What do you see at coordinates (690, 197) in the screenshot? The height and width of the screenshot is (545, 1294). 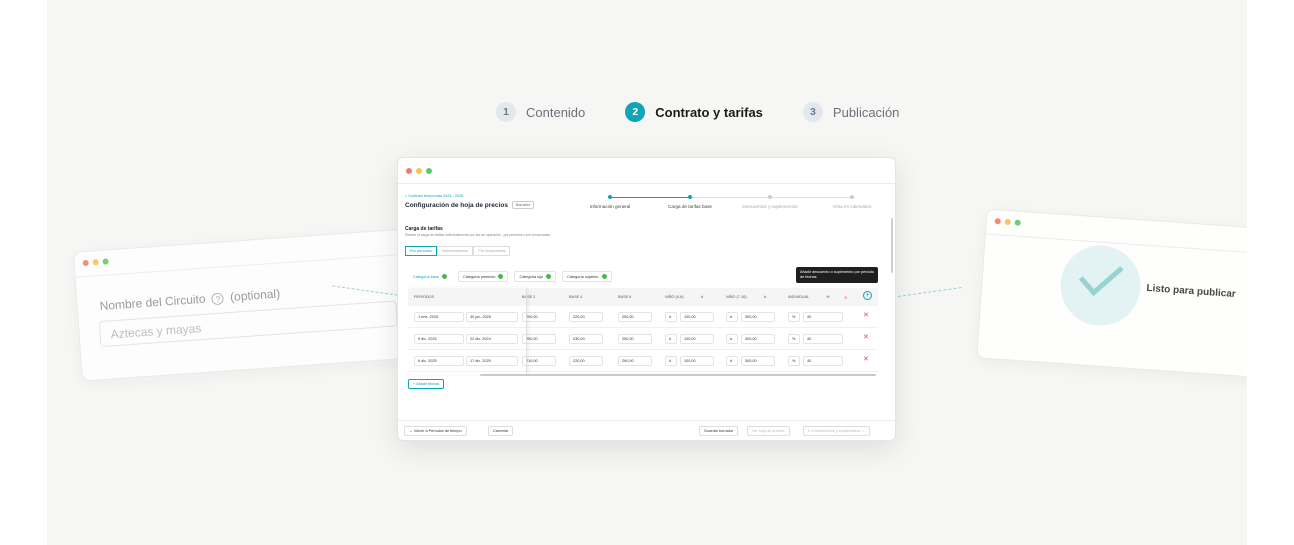 I see `wizard-dot-icon` at bounding box center [690, 197].